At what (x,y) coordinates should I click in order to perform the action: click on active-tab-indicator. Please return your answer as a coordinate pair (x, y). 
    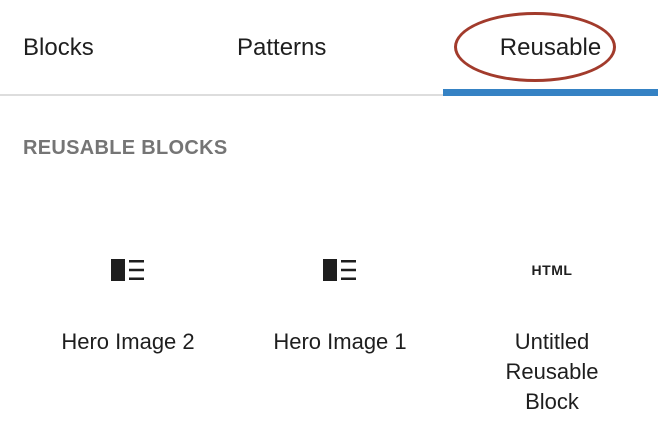
    Looking at the image, I should click on (550, 92).